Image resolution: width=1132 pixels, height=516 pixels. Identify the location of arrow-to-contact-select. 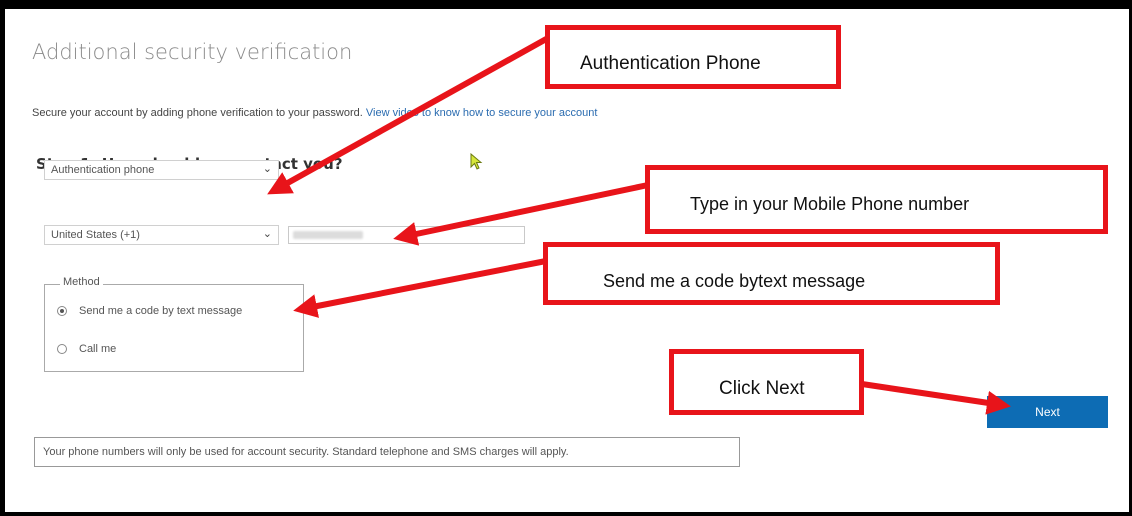
(408, 115).